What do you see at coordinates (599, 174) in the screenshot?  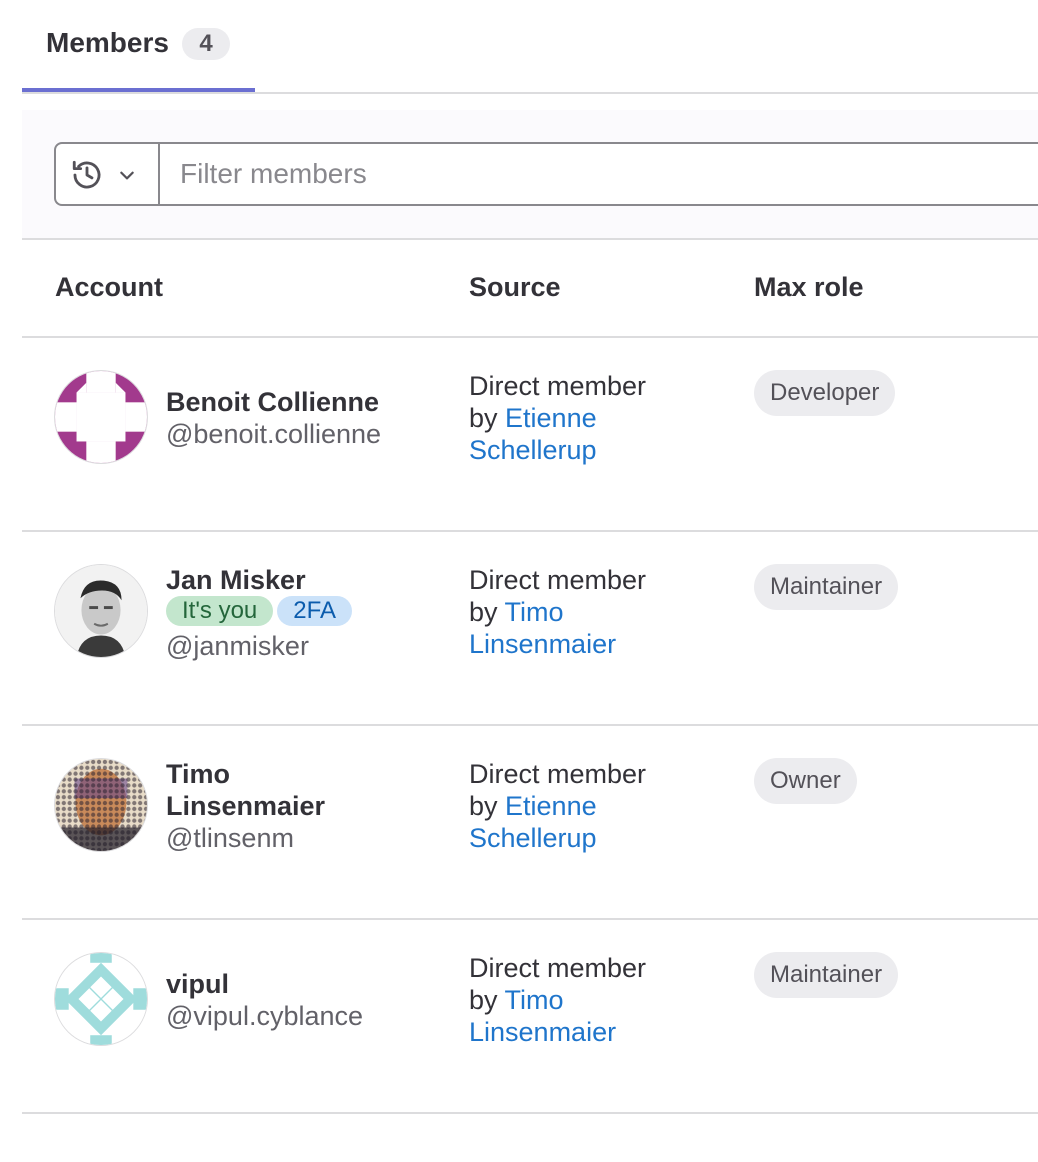 I see `filter-members-input` at bounding box center [599, 174].